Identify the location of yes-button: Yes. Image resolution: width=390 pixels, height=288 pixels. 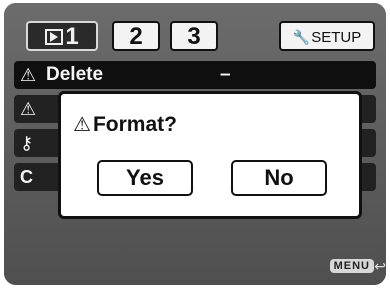
(145, 178).